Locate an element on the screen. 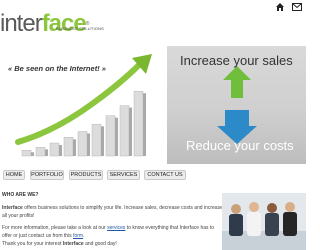  nav-contact-us: CONTACT US is located at coordinates (165, 175).